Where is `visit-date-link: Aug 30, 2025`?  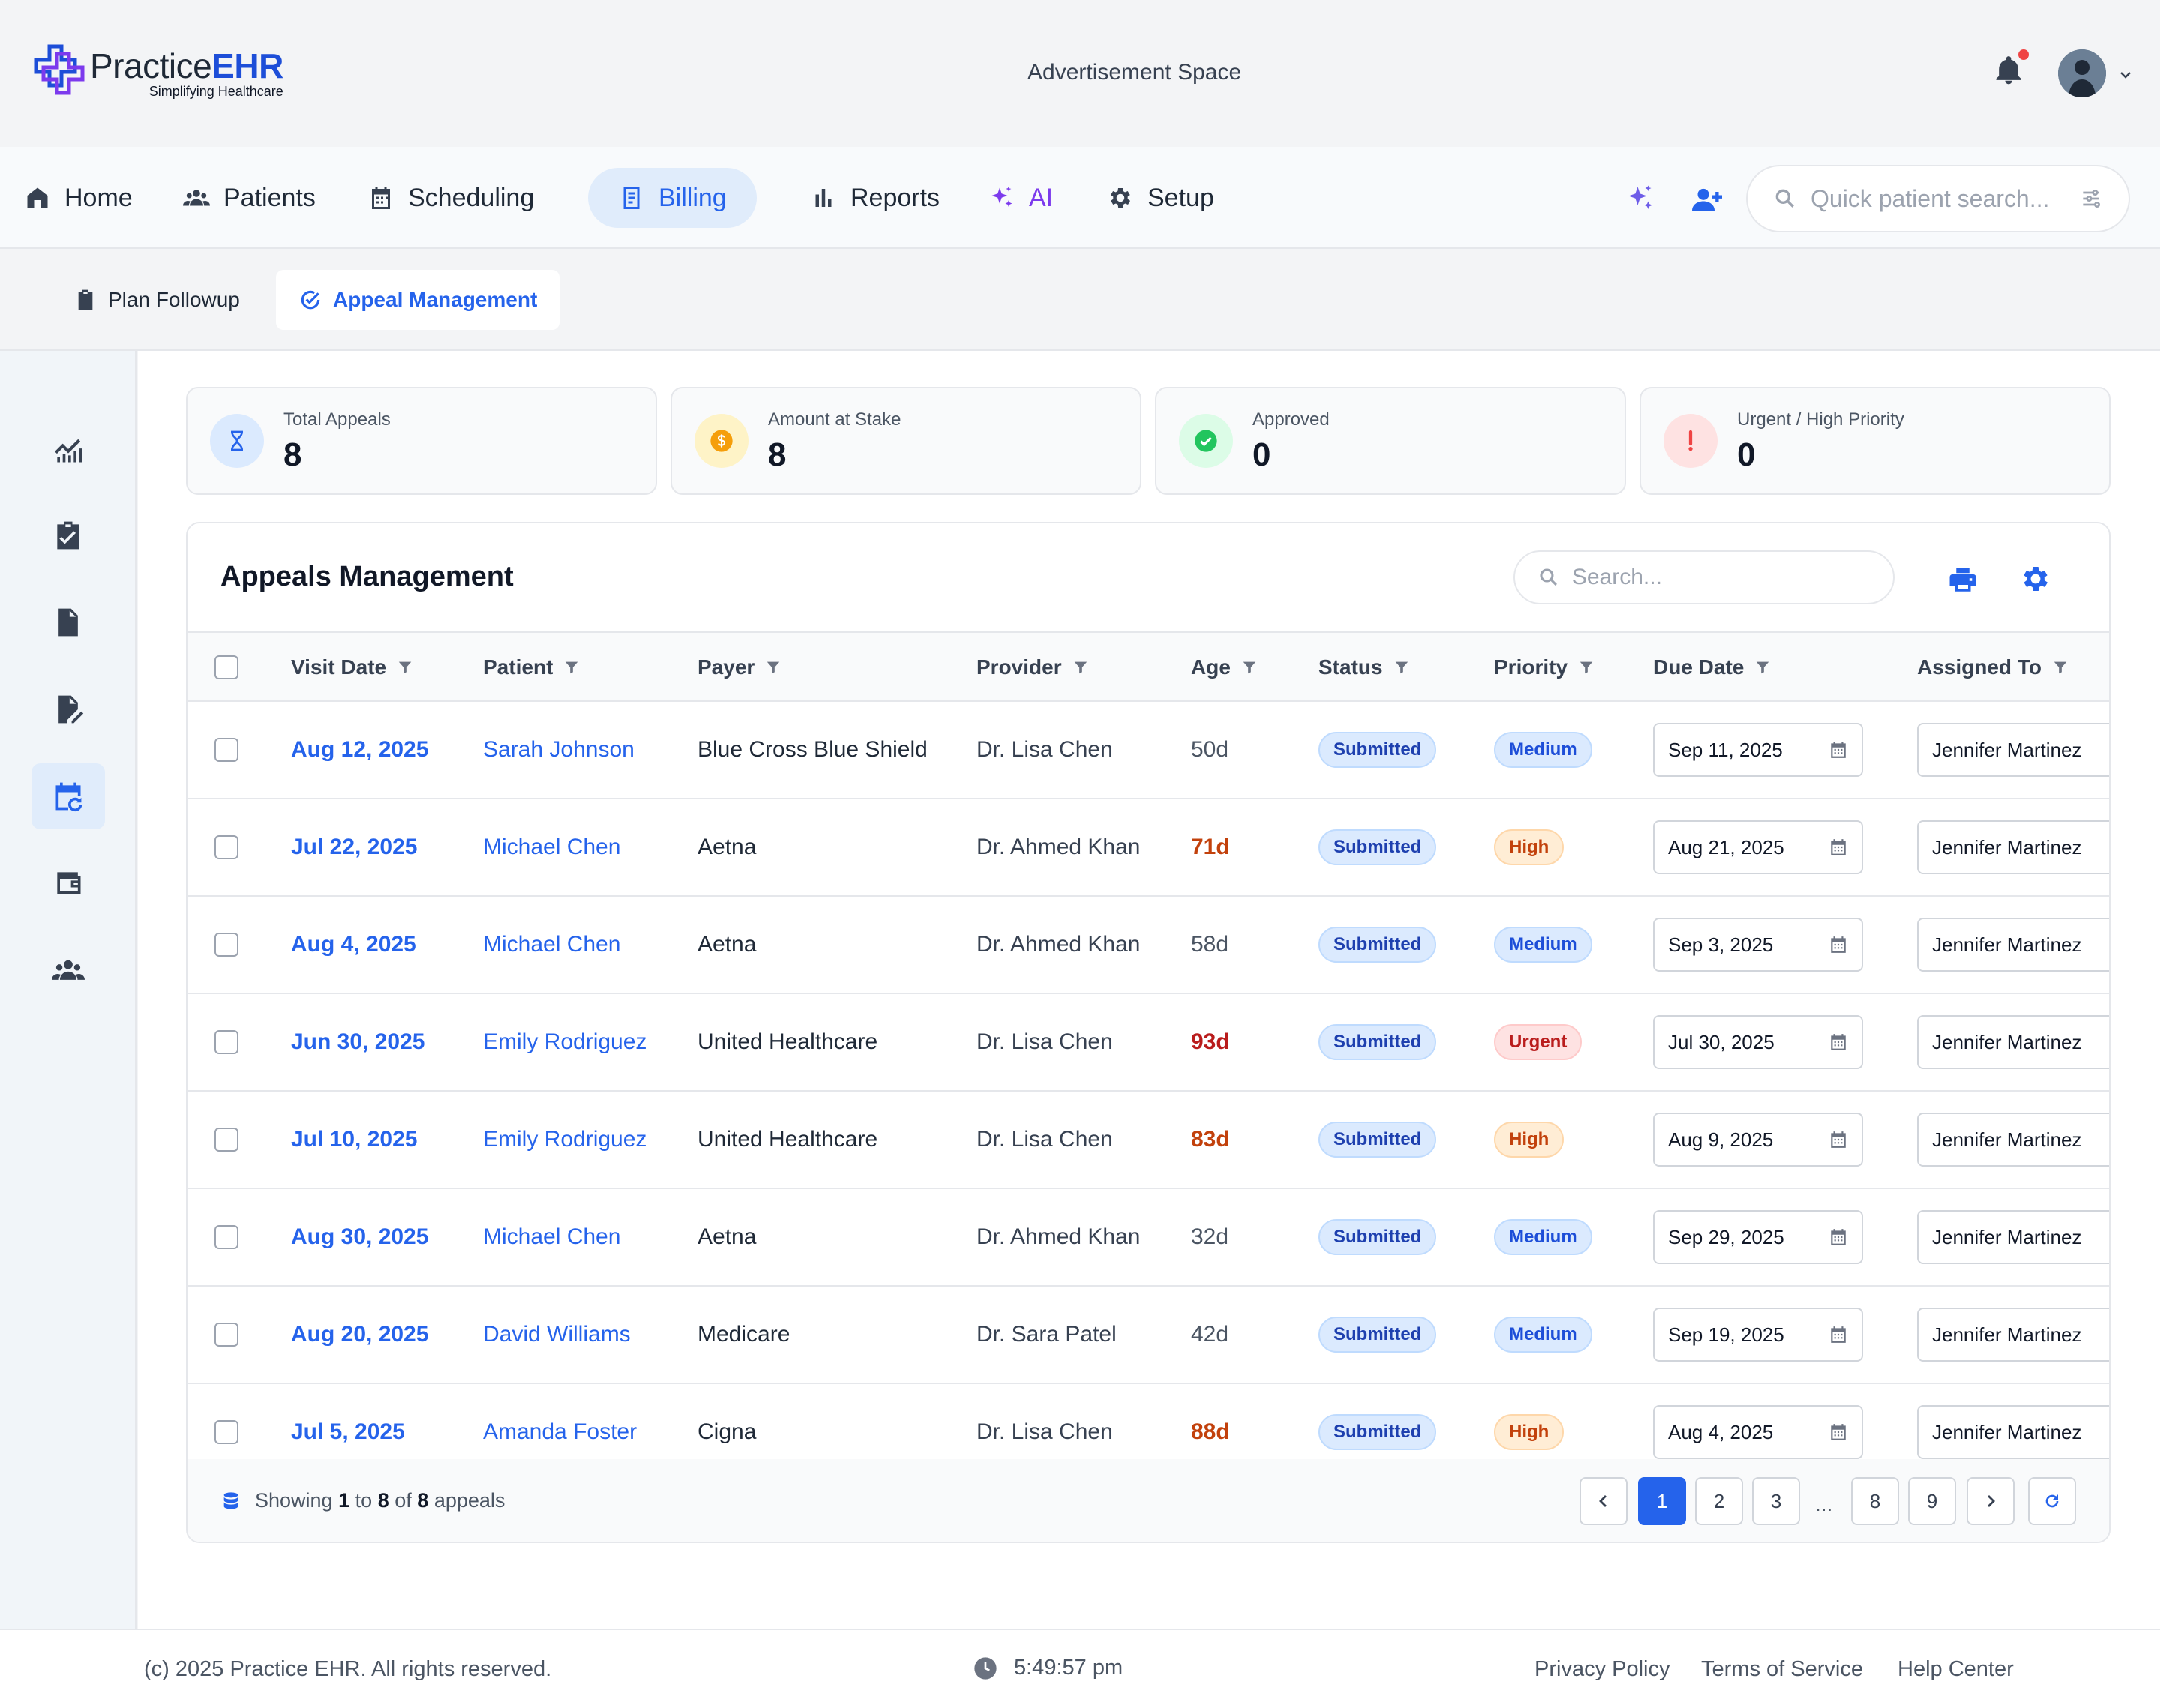
visit-date-link: Aug 30, 2025 is located at coordinates (359, 1237).